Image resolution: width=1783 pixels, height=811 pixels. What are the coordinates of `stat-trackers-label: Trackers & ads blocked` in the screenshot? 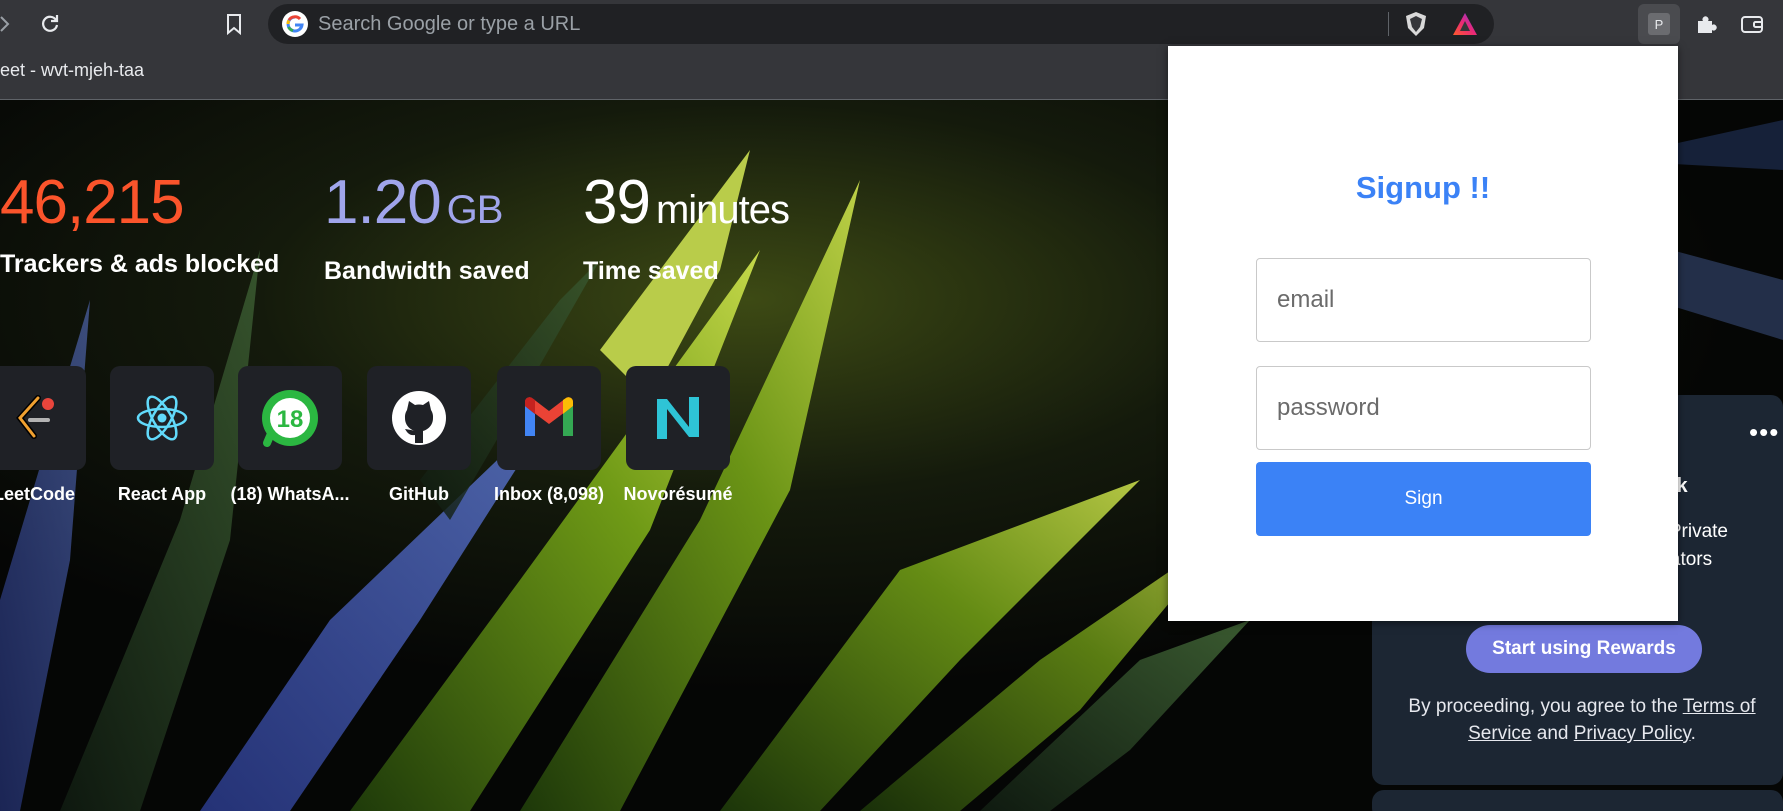 It's located at (140, 264).